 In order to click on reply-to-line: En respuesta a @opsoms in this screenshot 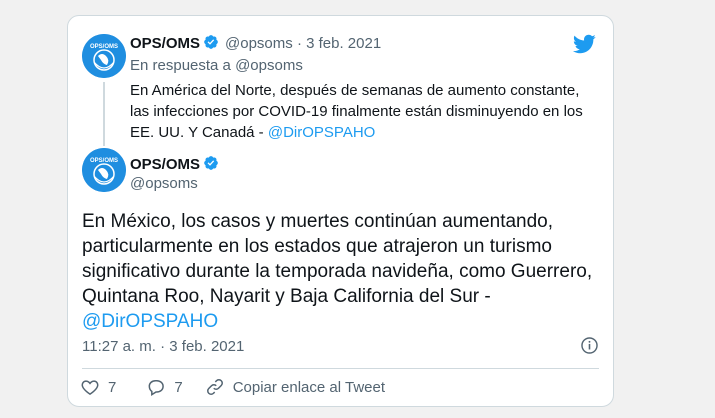, I will do `click(216, 65)`.